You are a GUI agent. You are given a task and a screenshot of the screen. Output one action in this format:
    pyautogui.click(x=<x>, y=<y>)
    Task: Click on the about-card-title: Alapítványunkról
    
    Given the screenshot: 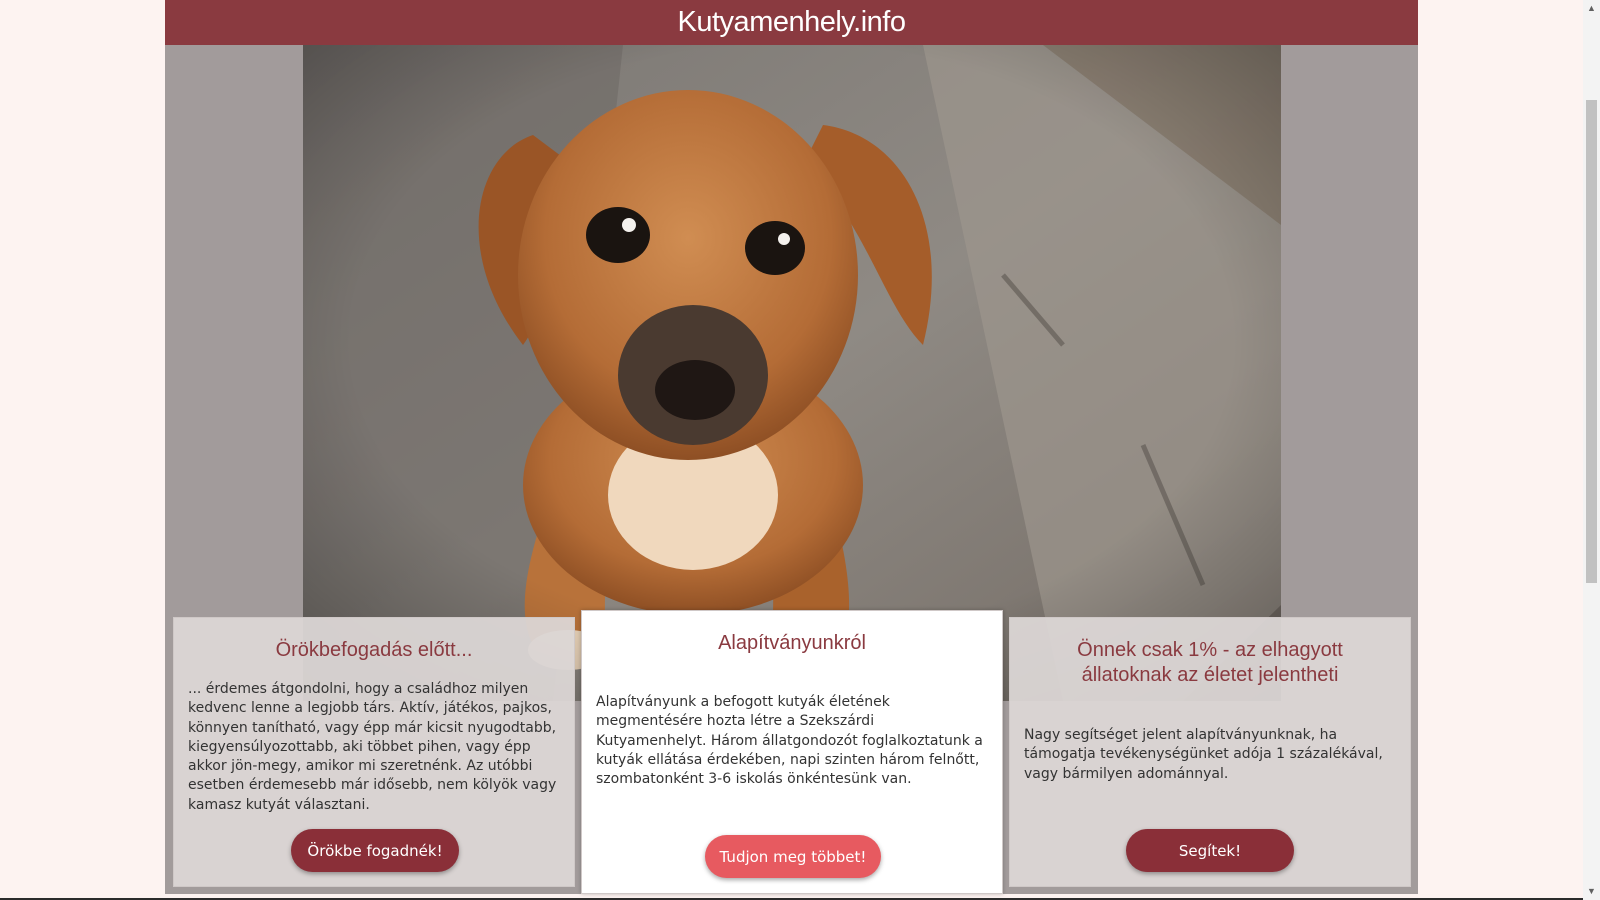 What is the action you would take?
    pyautogui.click(x=792, y=643)
    